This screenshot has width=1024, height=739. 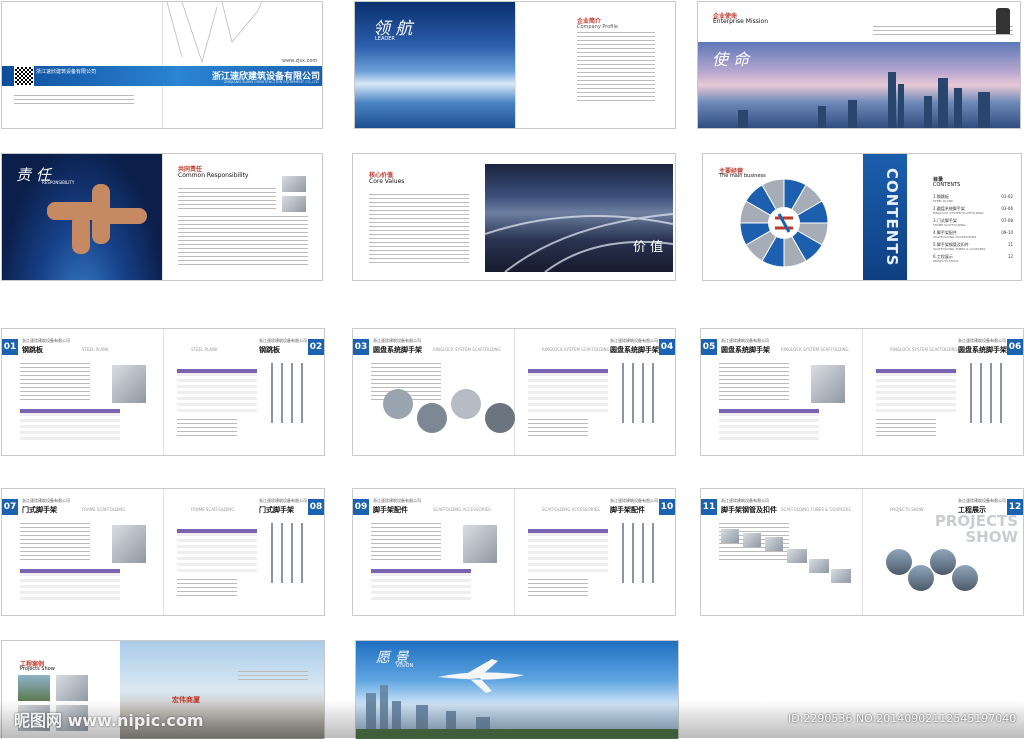 I want to click on leader-spread: 领 航 LEADER 企业简介 Company Profile, so click(x=515, y=65).